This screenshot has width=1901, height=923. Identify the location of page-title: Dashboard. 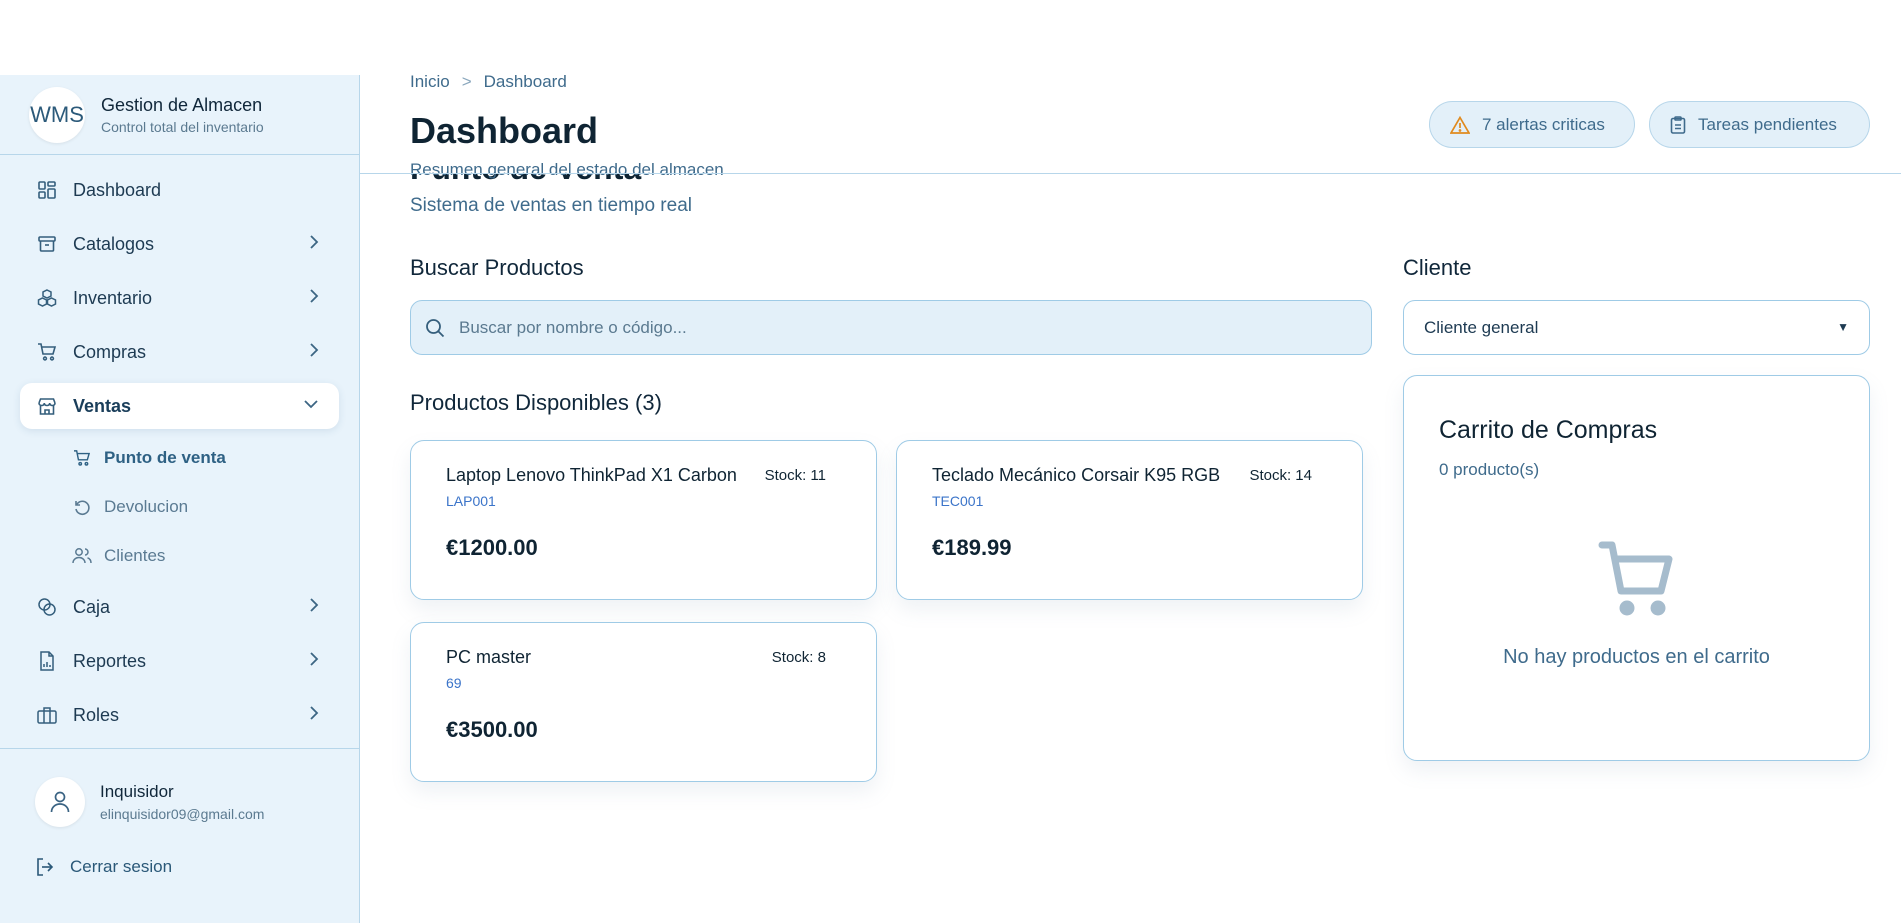
(504, 130).